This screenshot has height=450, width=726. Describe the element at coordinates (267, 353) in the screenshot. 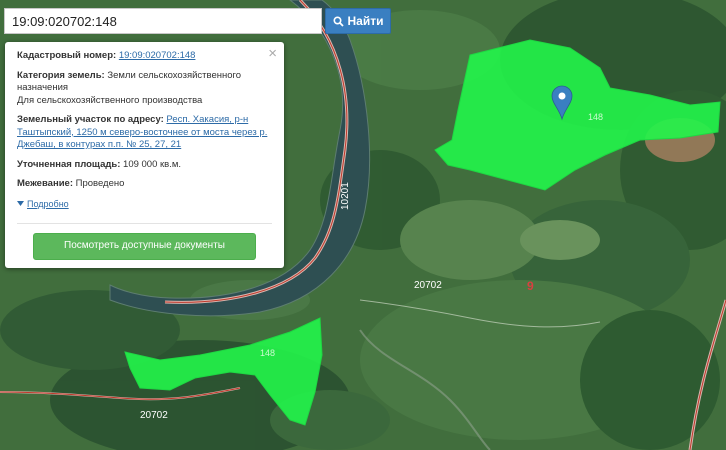

I see `parcel-bottom-label: 148` at that location.